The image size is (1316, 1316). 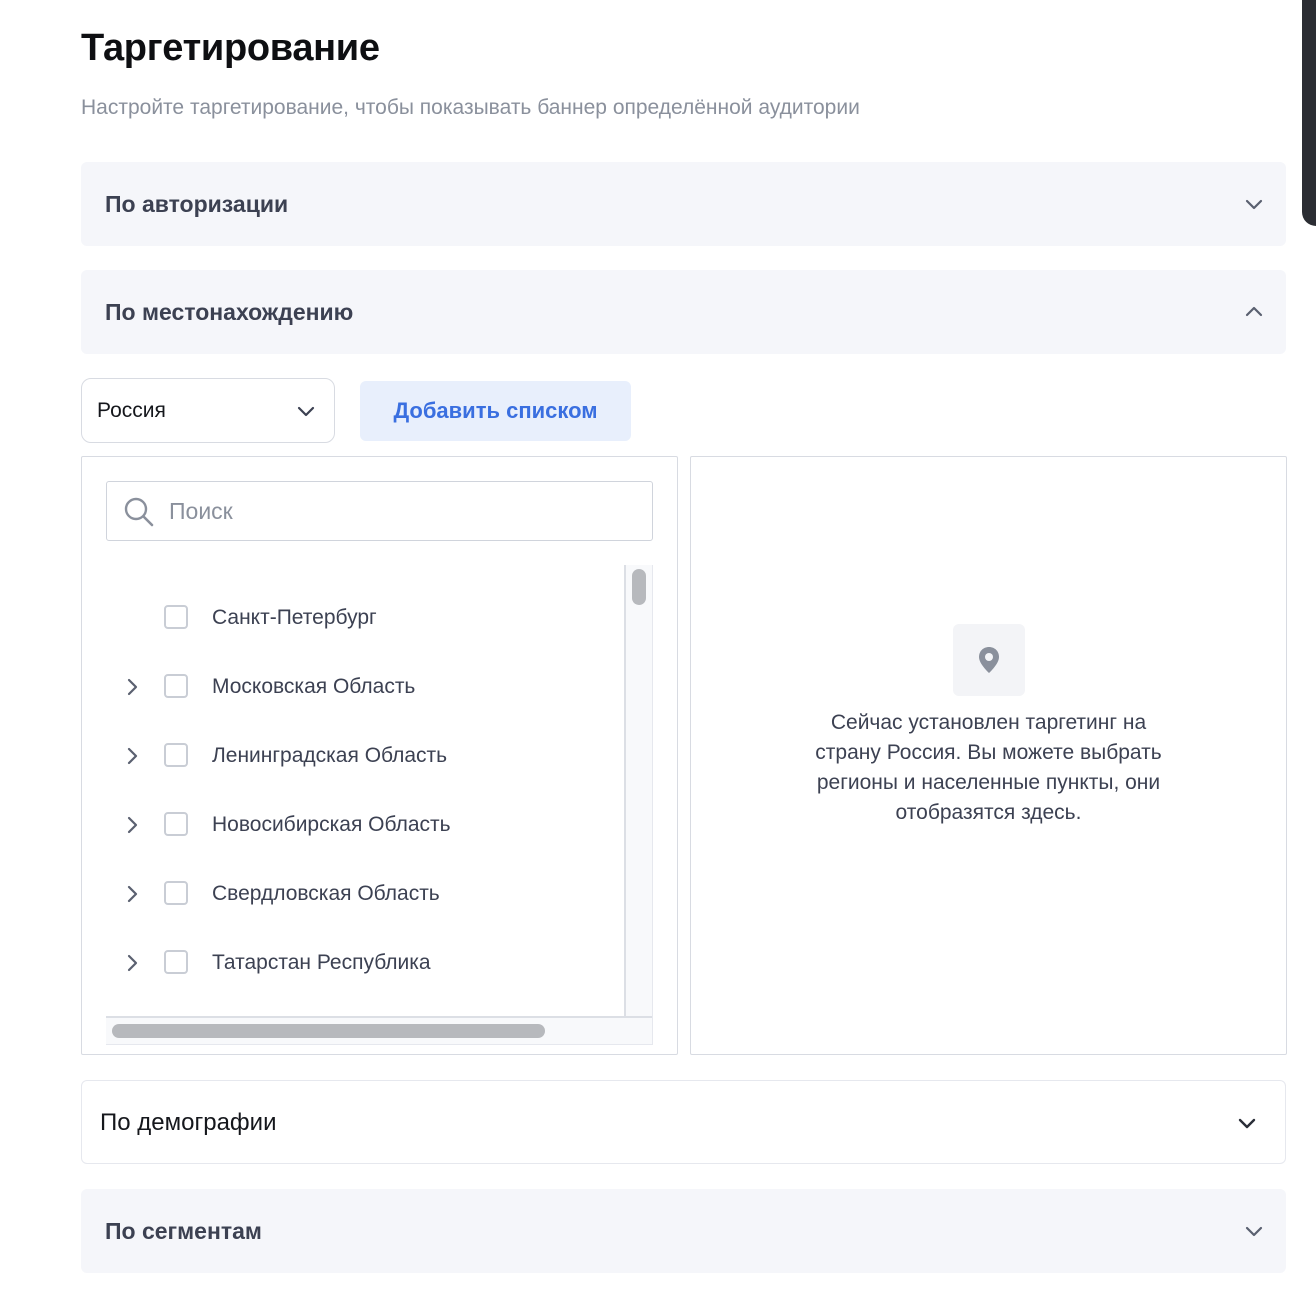 I want to click on section-segments-label: По сегментам, so click(x=183, y=1231).